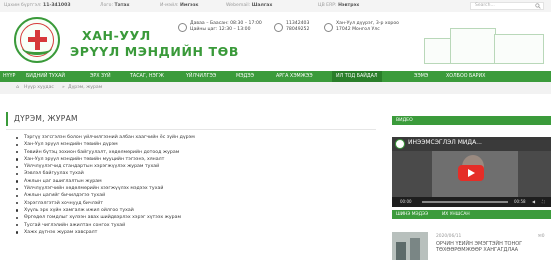 The height and width of the screenshot is (262, 551). Describe the element at coordinates (262, 5) in the screenshot. I see `topbar-webmail-link: Шалгах` at that location.